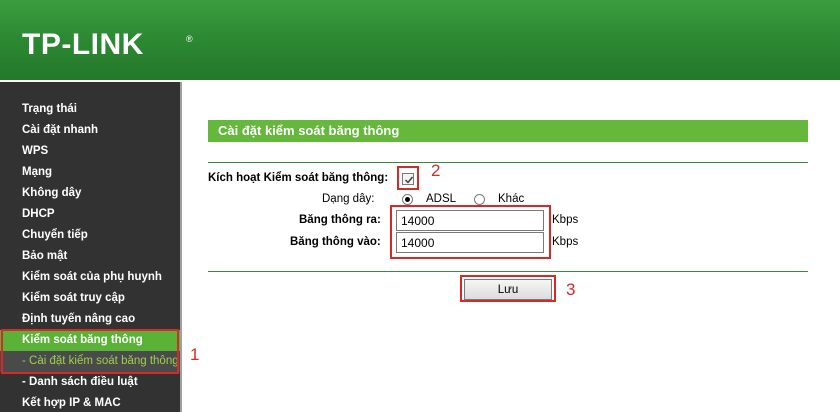 The width and height of the screenshot is (840, 412). I want to click on adsl-radio, so click(407, 199).